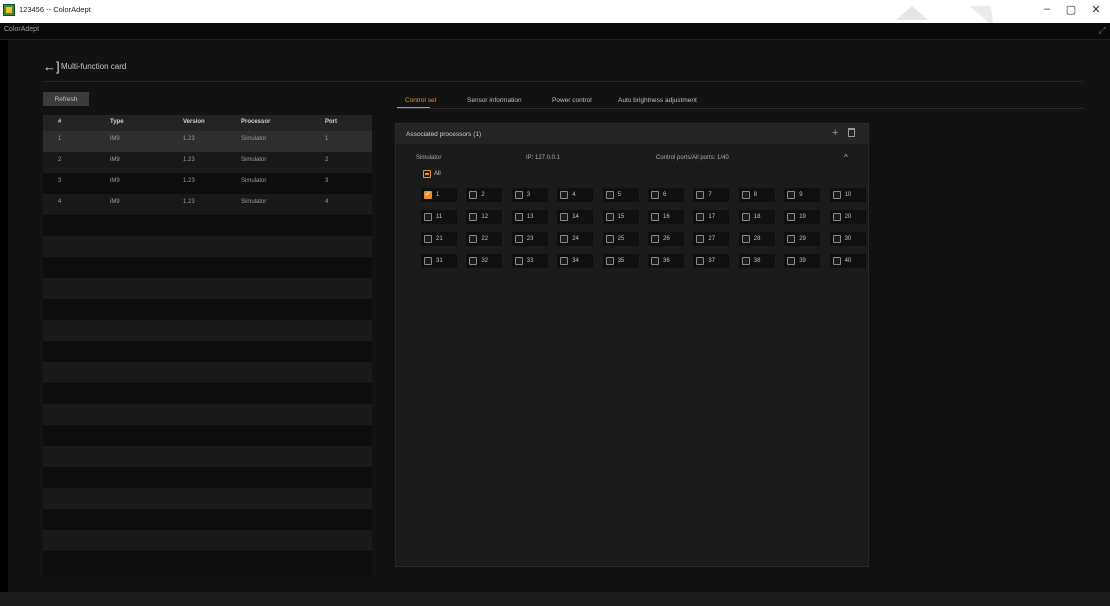  Describe the element at coordinates (207, 204) in the screenshot. I see `table-row: 4 iM9 1.23 Simulator 4` at that location.